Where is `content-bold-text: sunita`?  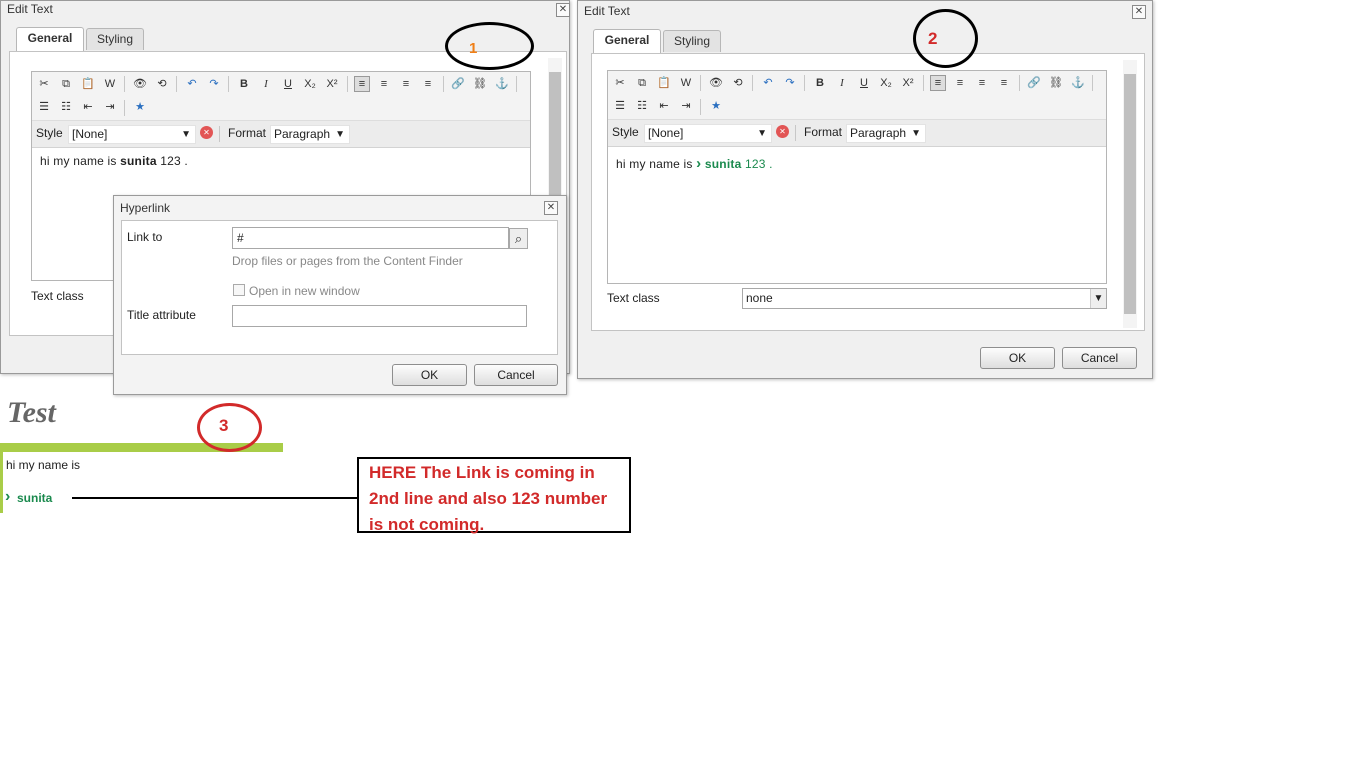 content-bold-text: sunita is located at coordinates (138, 161).